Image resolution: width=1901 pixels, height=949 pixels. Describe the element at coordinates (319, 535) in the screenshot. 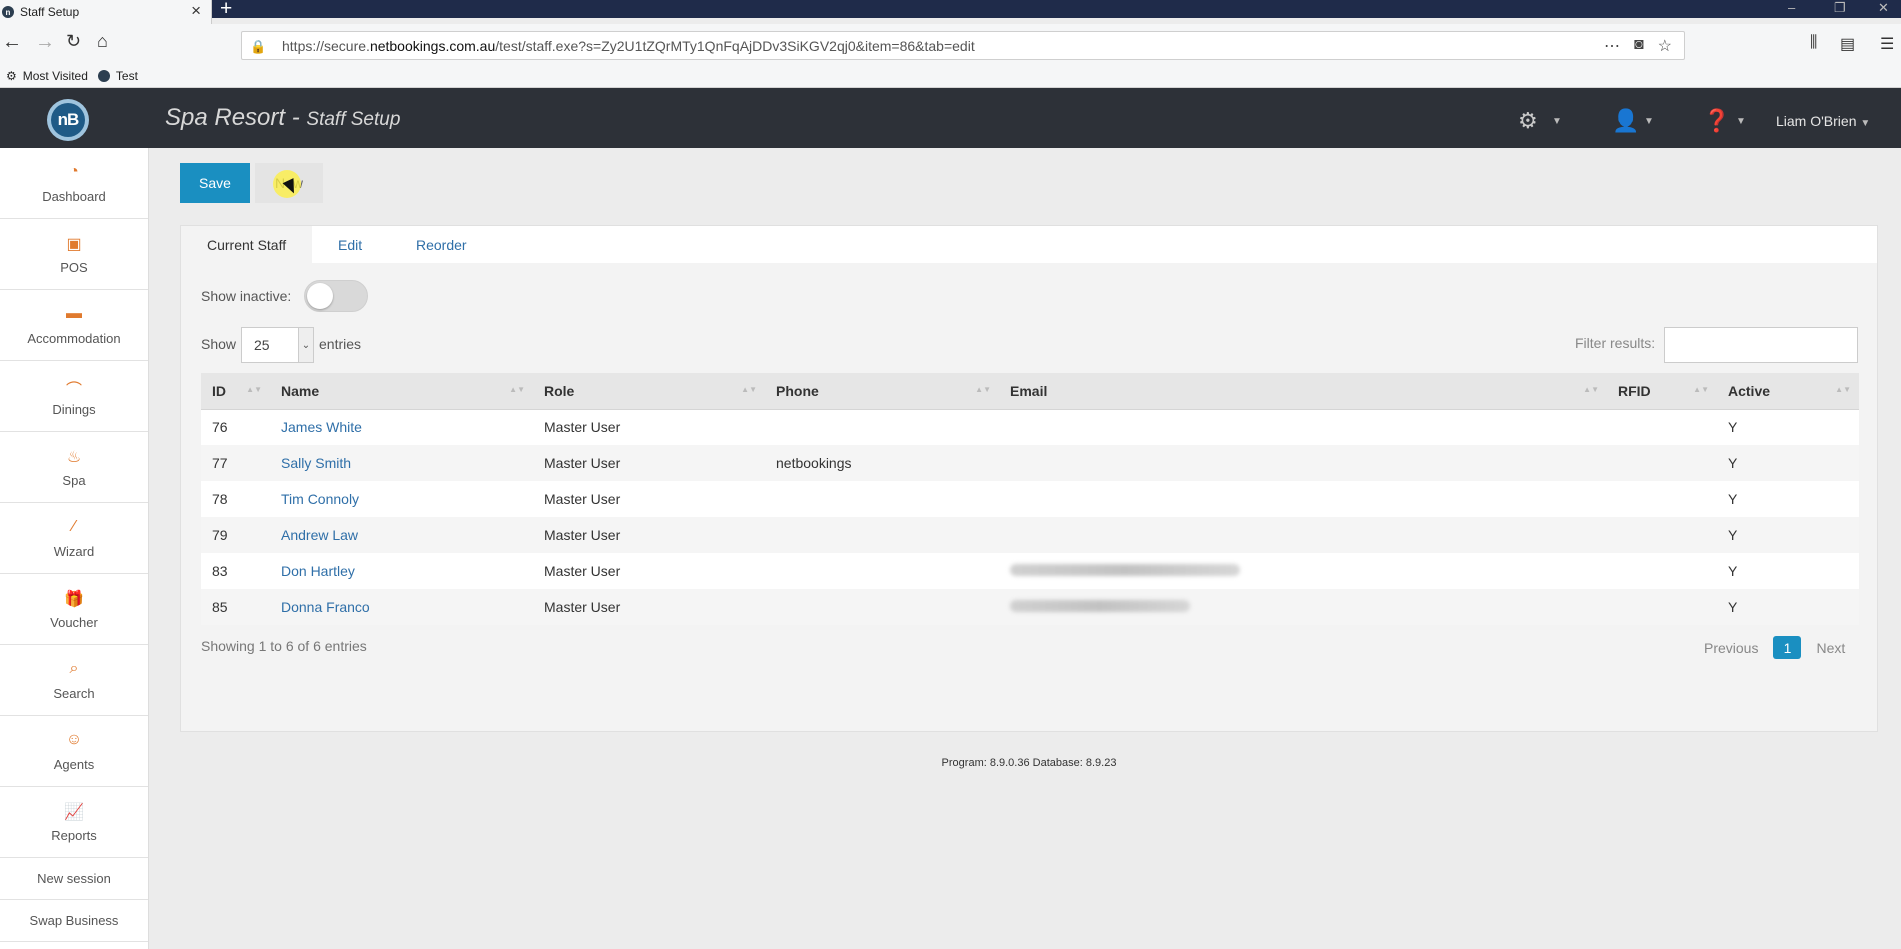

I see `staff-name-link: Andrew Law` at that location.